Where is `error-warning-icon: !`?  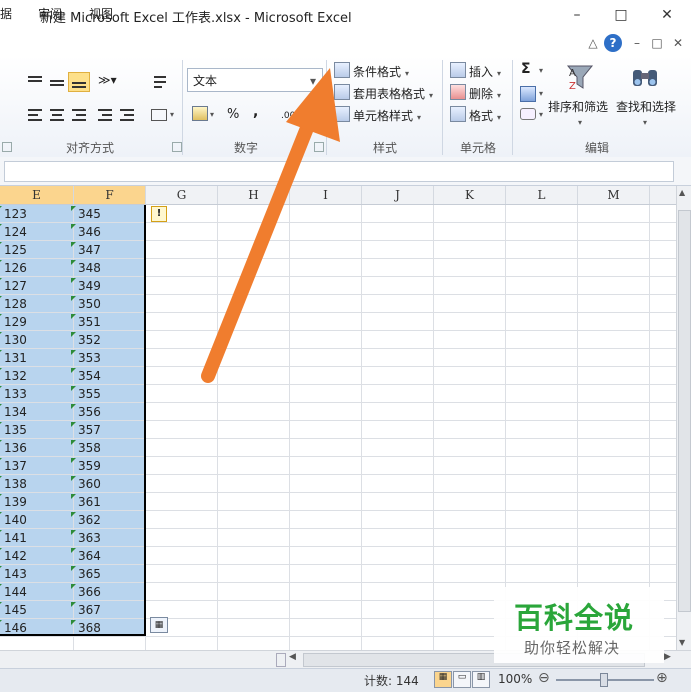
error-warning-icon: ! is located at coordinates (159, 214).